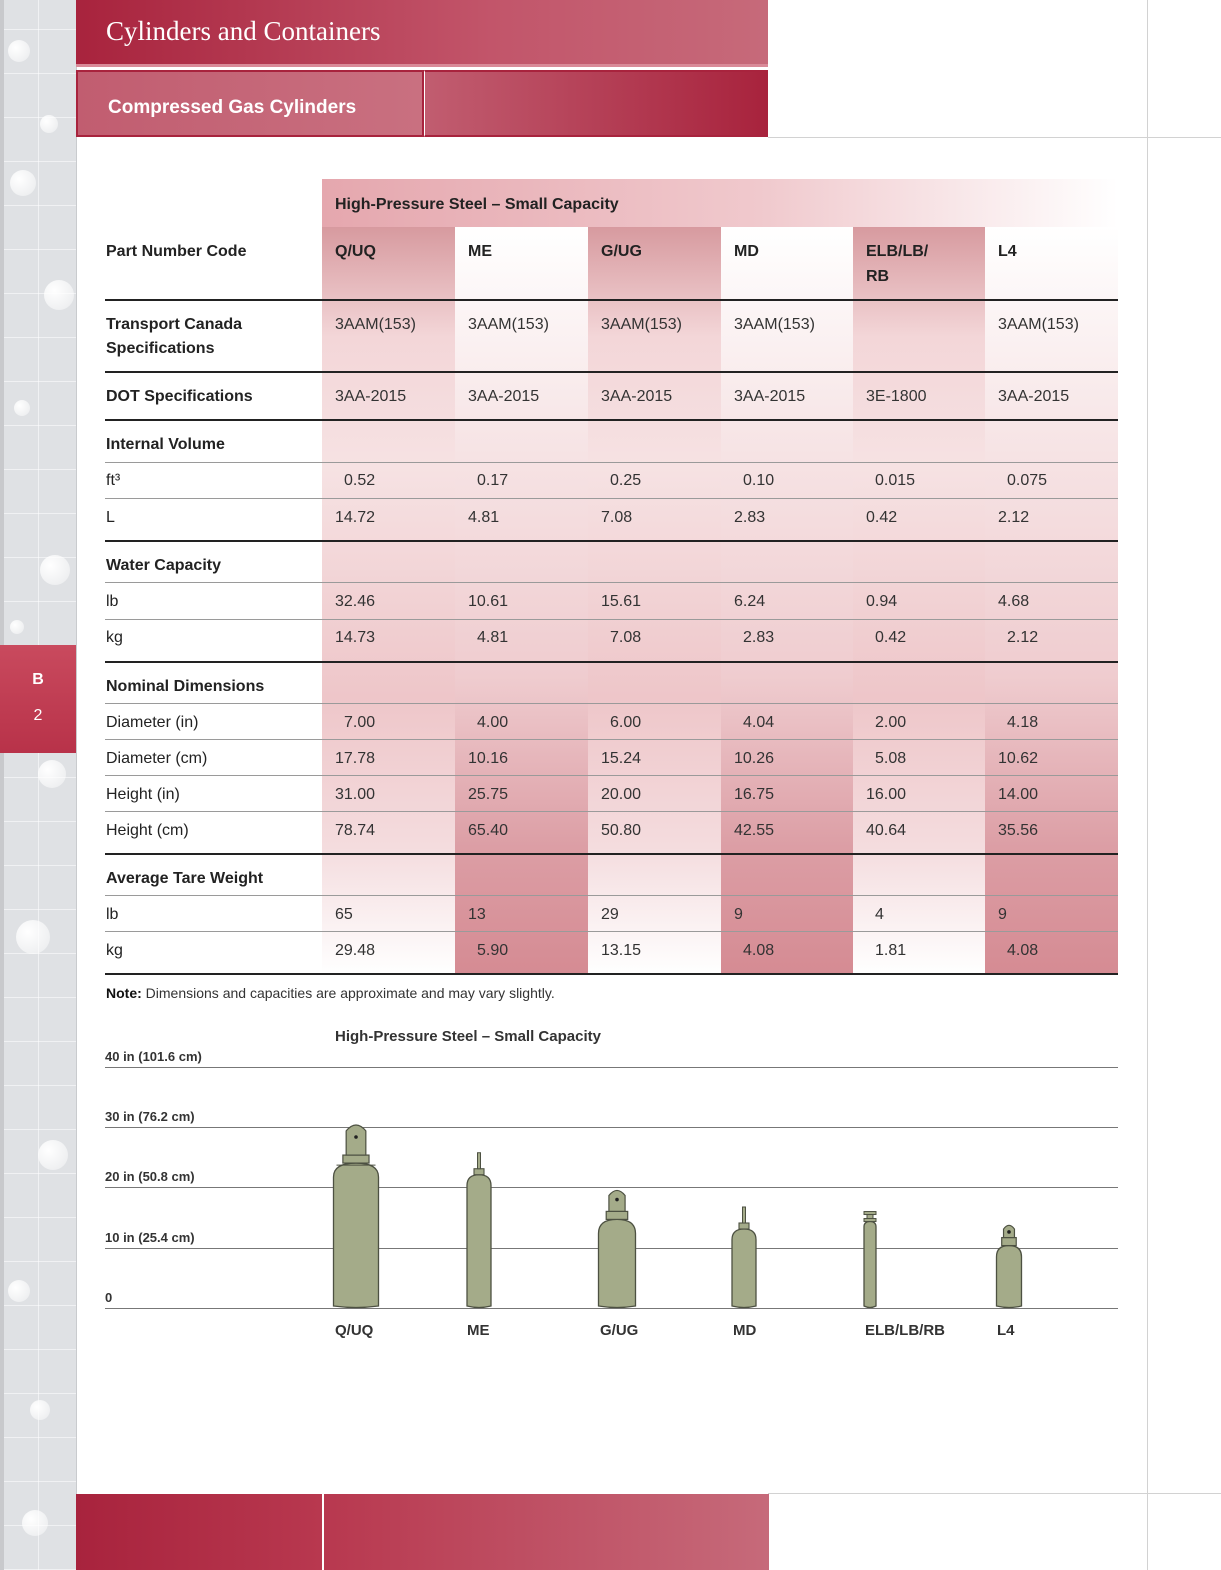 Image resolution: width=1221 pixels, height=1570 pixels. What do you see at coordinates (1006, 1330) in the screenshot?
I see `x-category-label: L4` at bounding box center [1006, 1330].